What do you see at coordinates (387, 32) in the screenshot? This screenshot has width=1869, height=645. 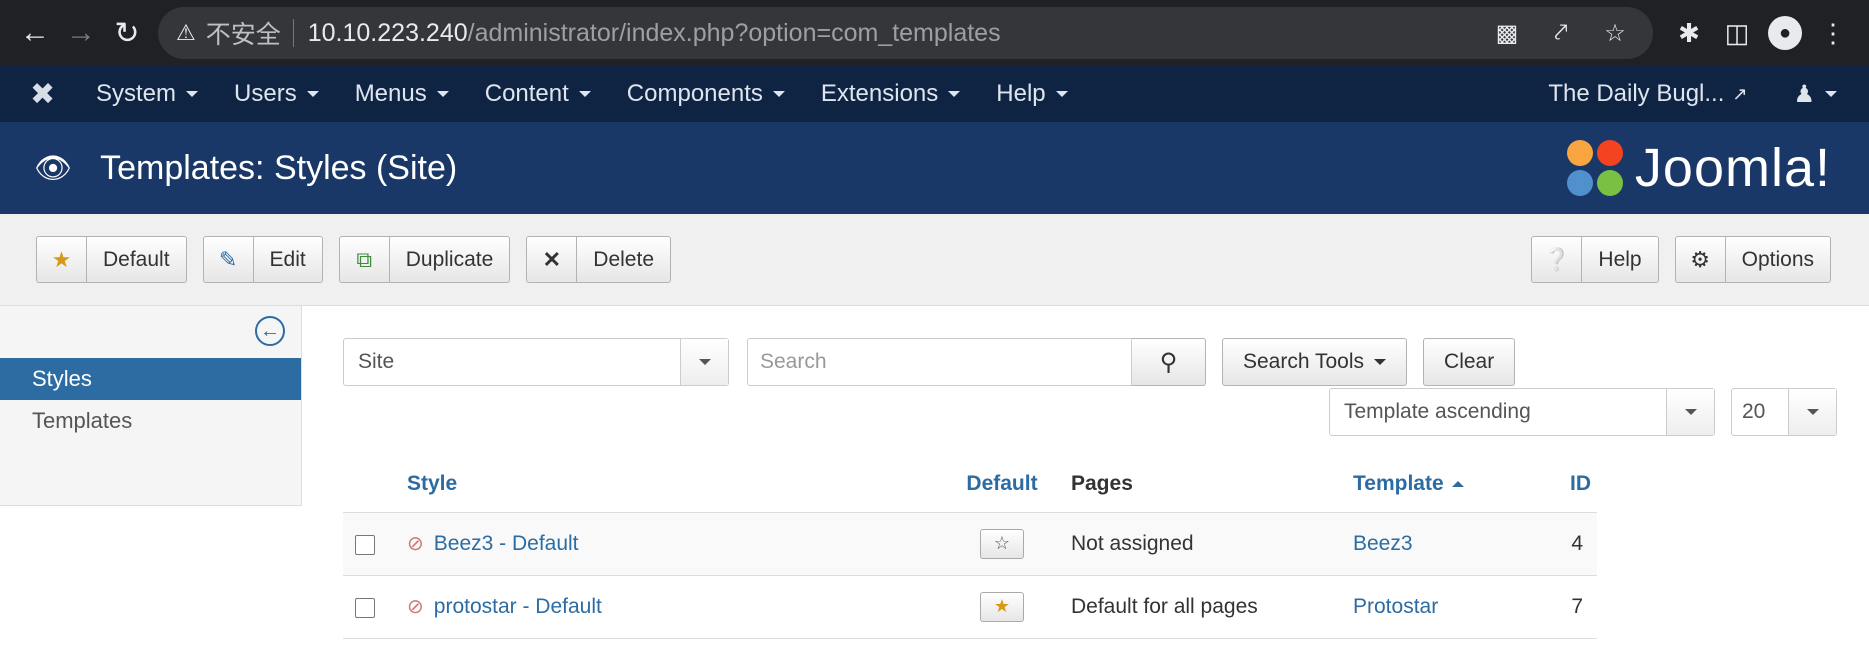 I see `url-host: 10.10.223.240` at bounding box center [387, 32].